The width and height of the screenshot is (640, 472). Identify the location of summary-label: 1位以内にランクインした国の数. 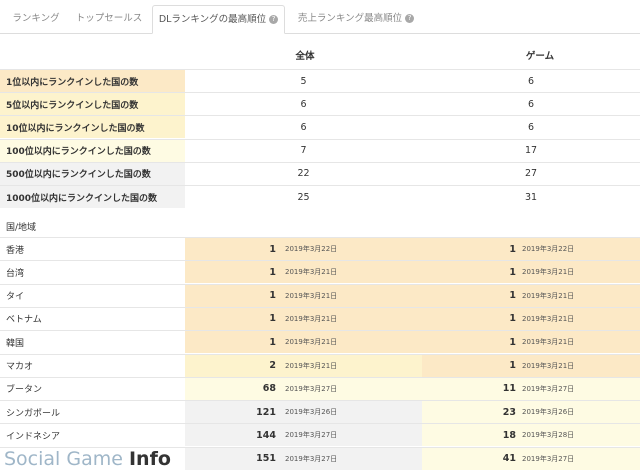
(92, 81).